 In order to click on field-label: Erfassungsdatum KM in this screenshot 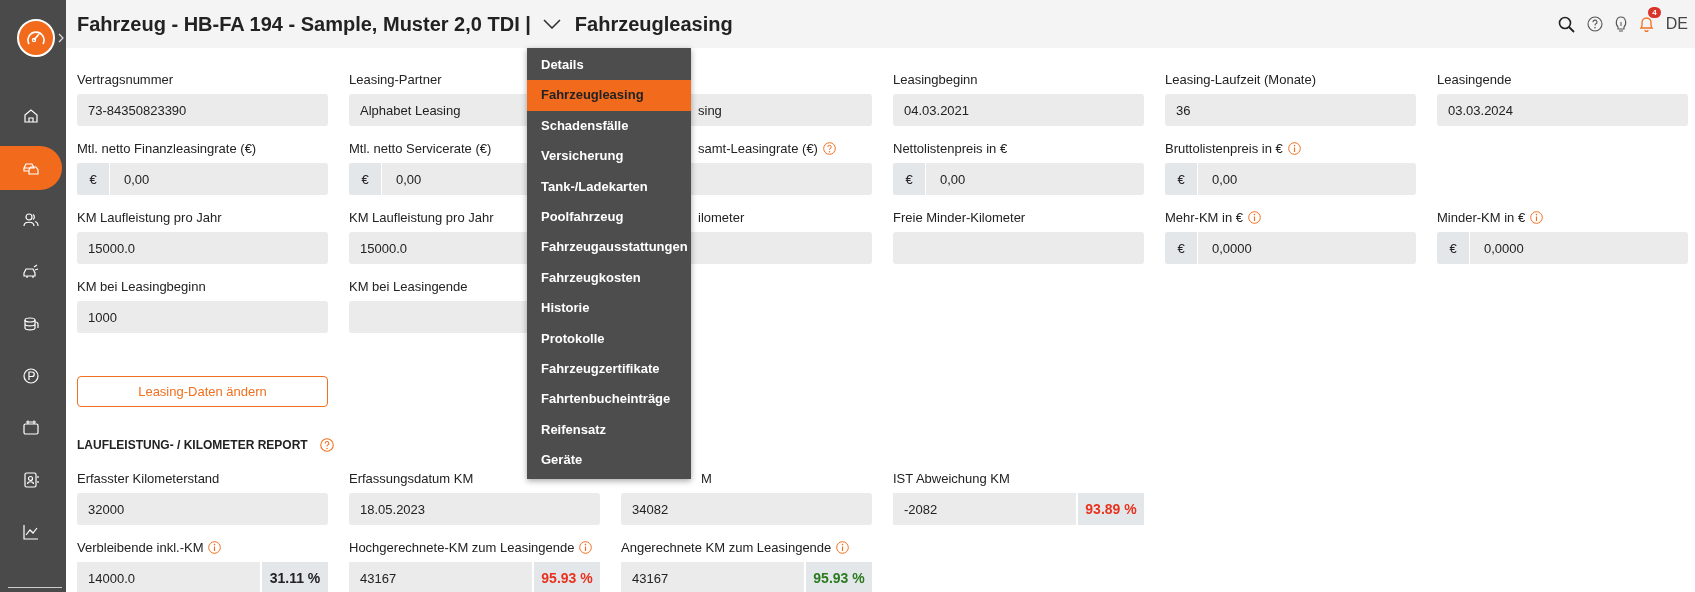, I will do `click(411, 478)`.